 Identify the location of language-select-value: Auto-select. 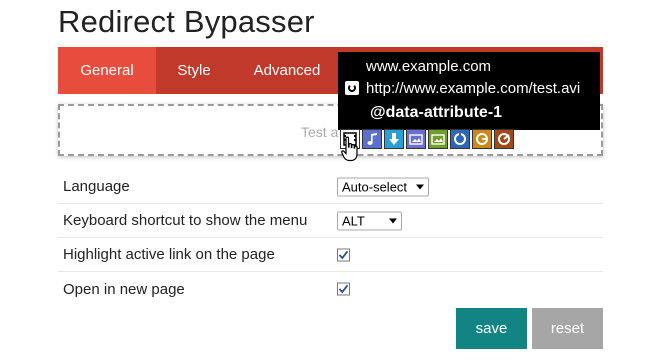
(375, 186).